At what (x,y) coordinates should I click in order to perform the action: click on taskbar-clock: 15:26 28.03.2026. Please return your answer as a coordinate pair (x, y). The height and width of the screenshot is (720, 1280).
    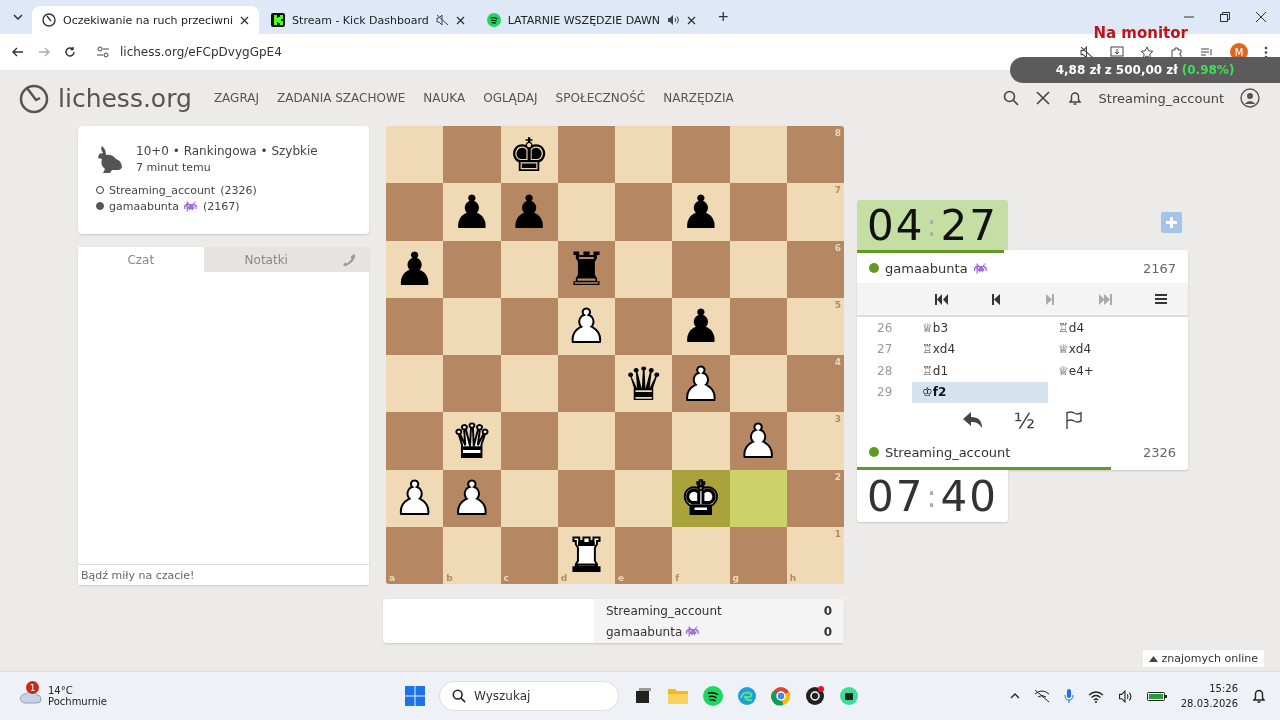
    Looking at the image, I should click on (1209, 696).